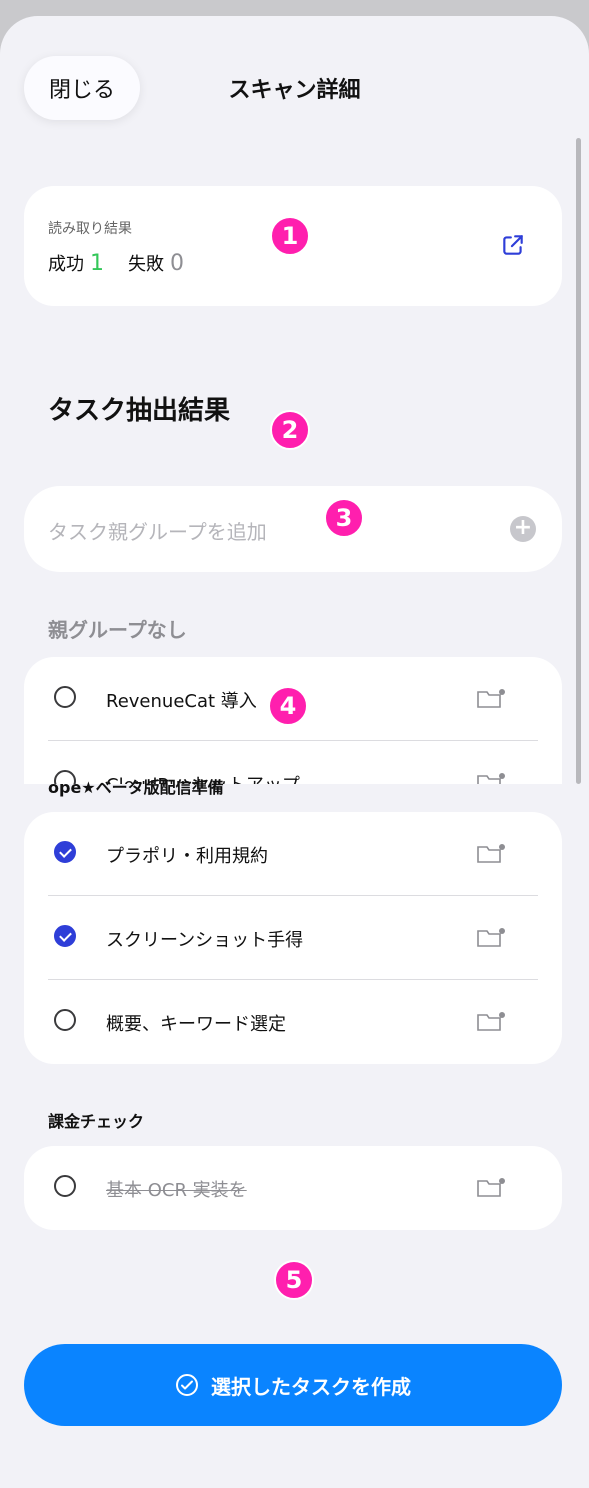 The height and width of the screenshot is (1488, 589). I want to click on success-count: 1, so click(97, 263).